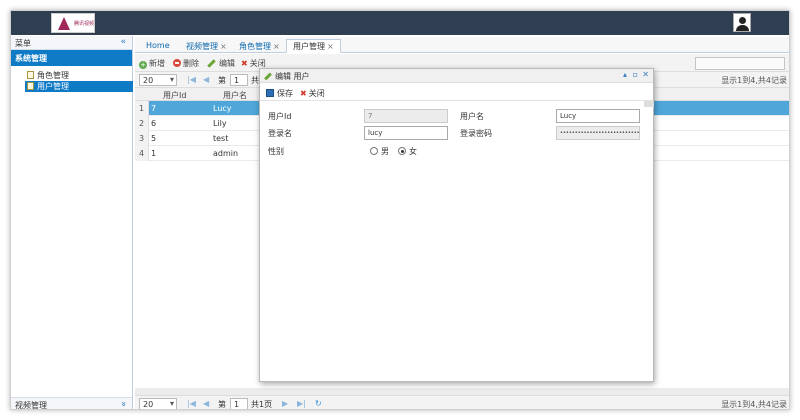  What do you see at coordinates (740, 63) in the screenshot?
I see `search-input` at bounding box center [740, 63].